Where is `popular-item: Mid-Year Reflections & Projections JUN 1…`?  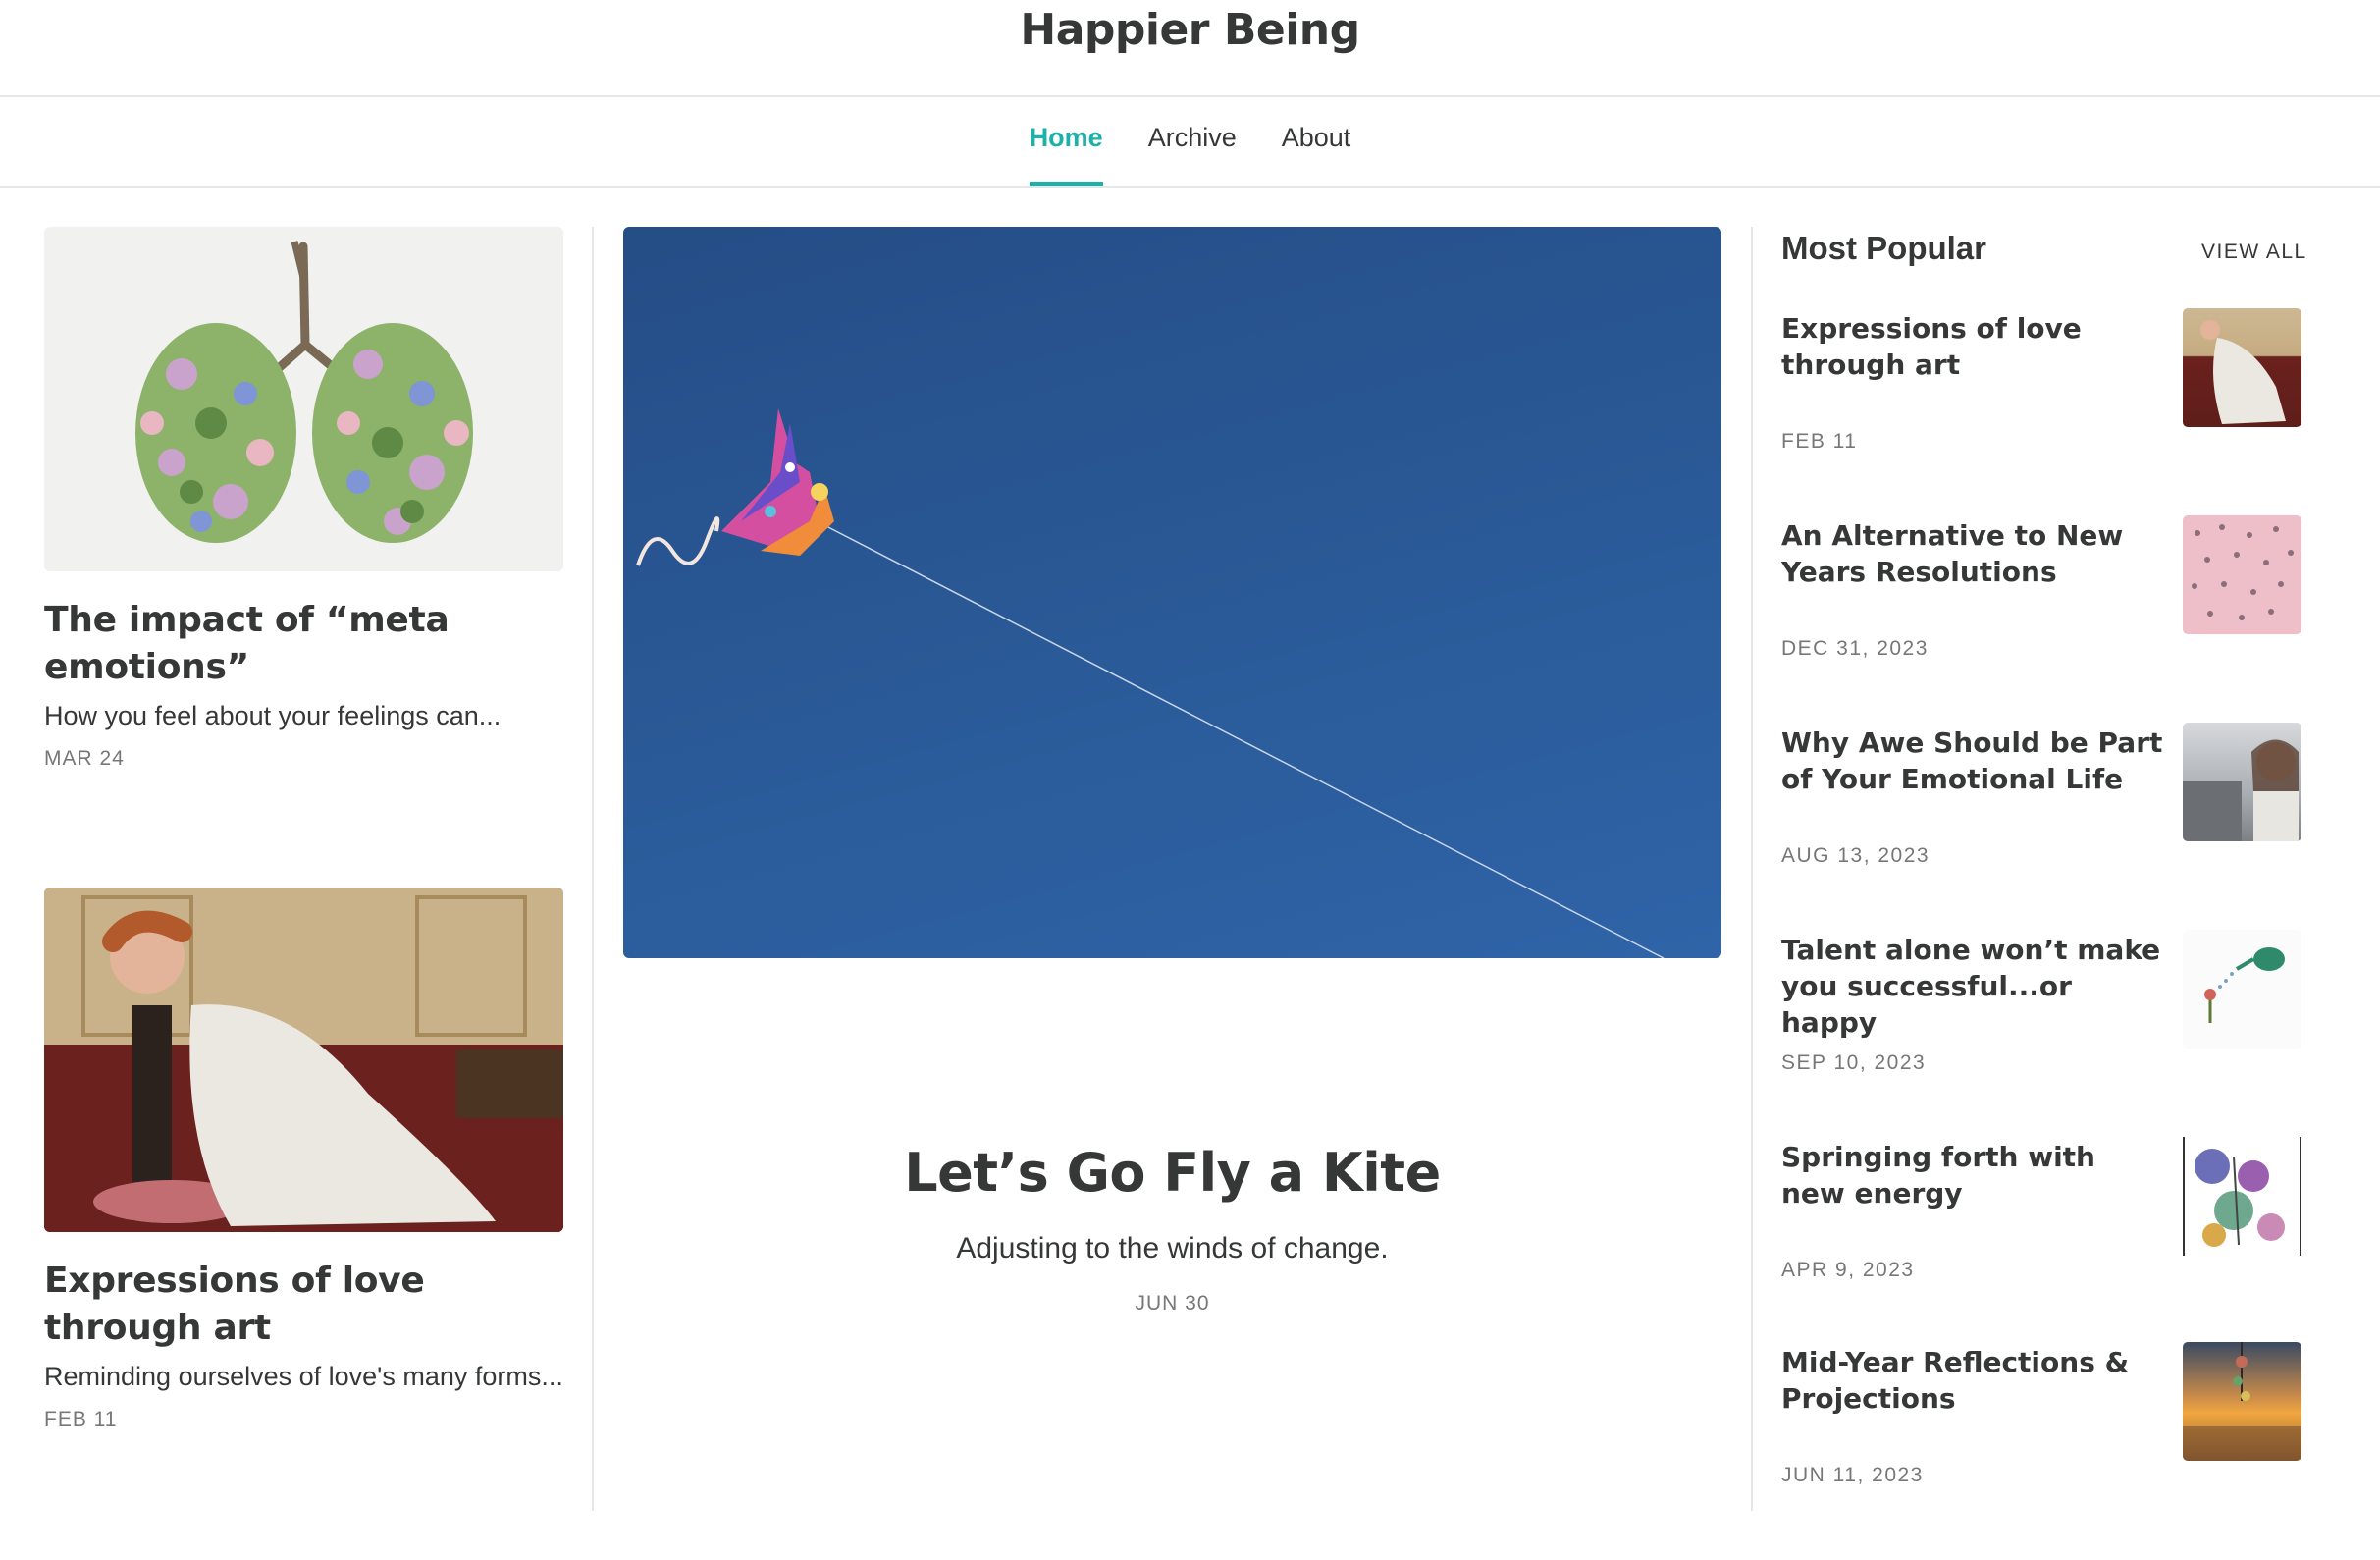
popular-item: Mid-Year Reflections & Projections JUN 1… is located at coordinates (2041, 1414).